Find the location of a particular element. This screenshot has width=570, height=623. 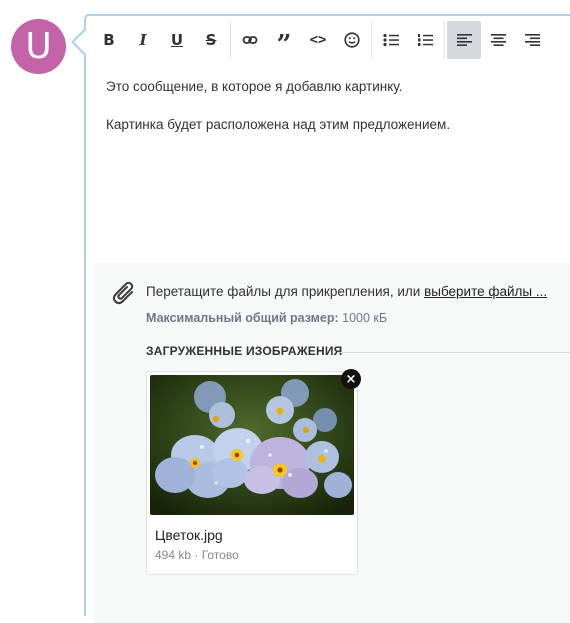

align-center-button is located at coordinates (498, 40).